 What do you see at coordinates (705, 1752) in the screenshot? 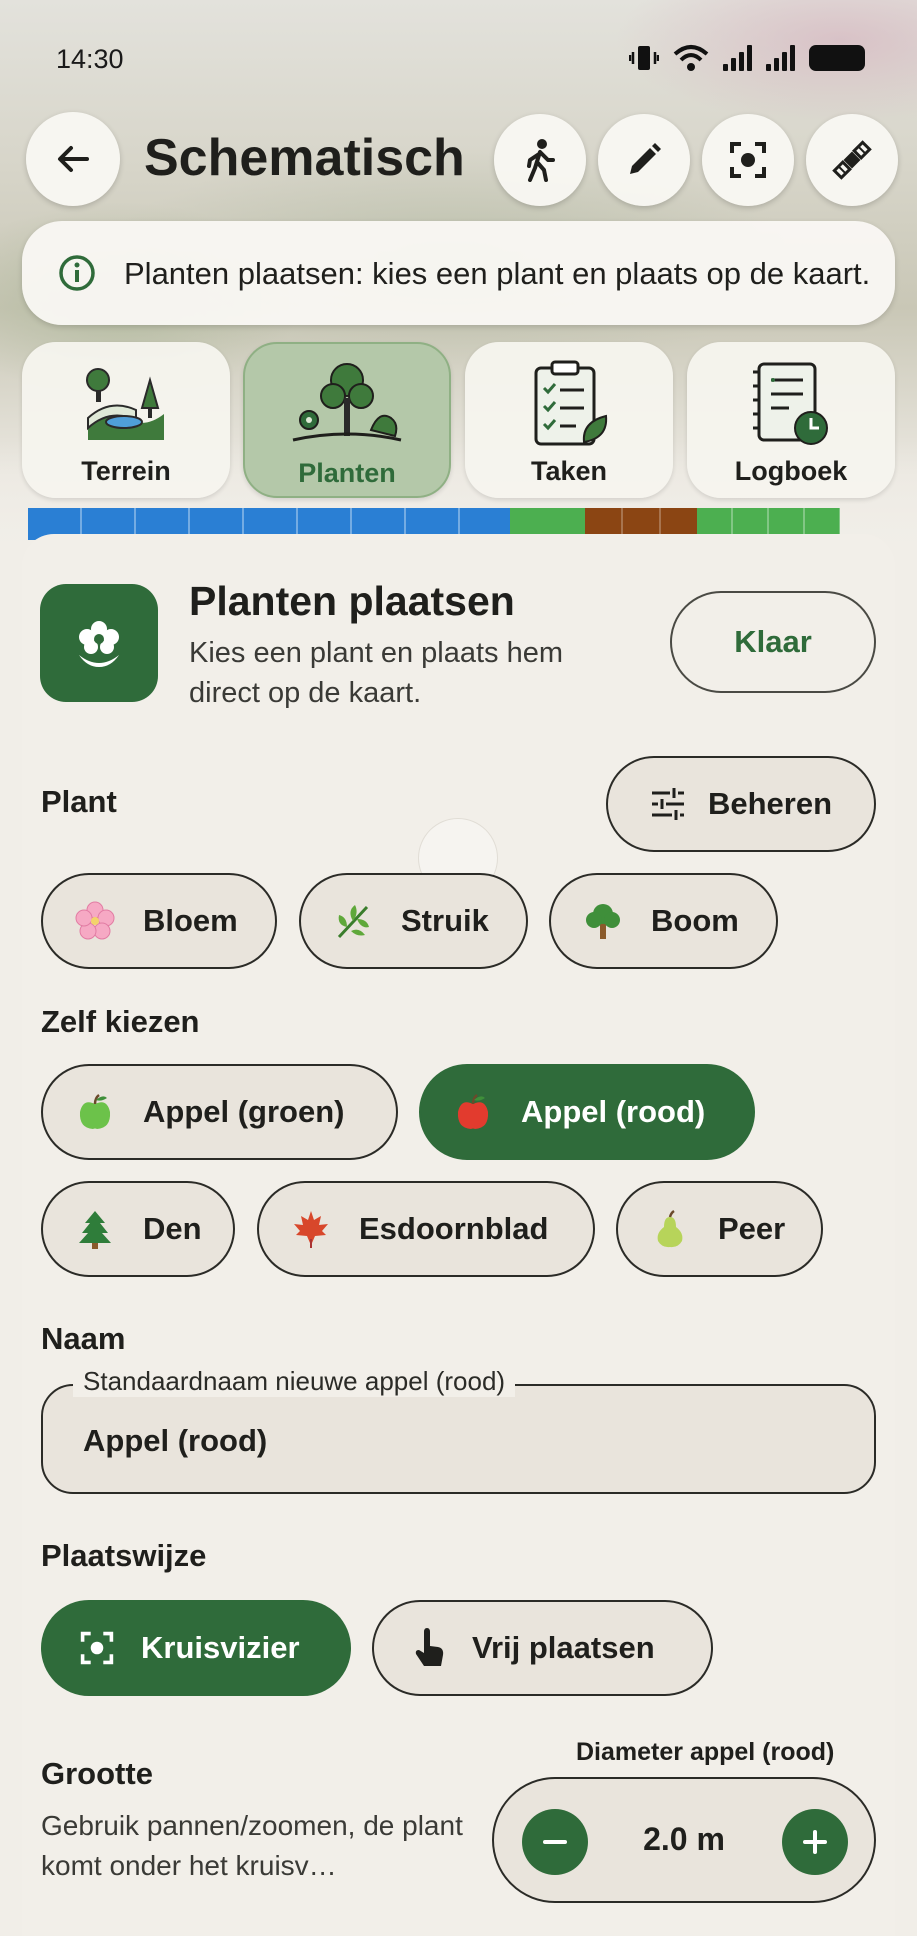
I see `diameter-label: Diameter appel (rood)` at bounding box center [705, 1752].